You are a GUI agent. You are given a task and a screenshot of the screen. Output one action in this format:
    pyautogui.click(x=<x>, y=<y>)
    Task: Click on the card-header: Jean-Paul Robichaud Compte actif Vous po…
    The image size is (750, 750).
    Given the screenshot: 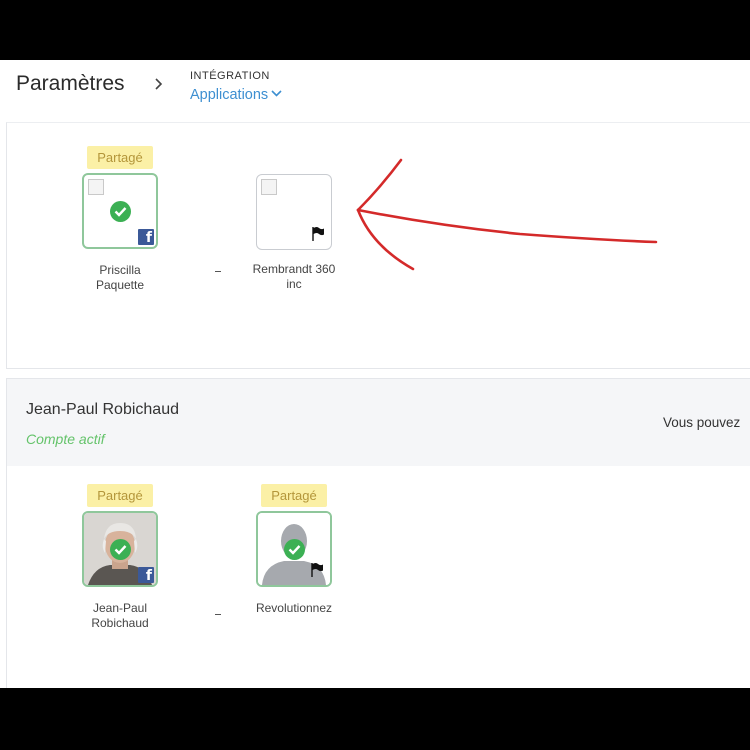 What is the action you would take?
    pyautogui.click(x=378, y=422)
    